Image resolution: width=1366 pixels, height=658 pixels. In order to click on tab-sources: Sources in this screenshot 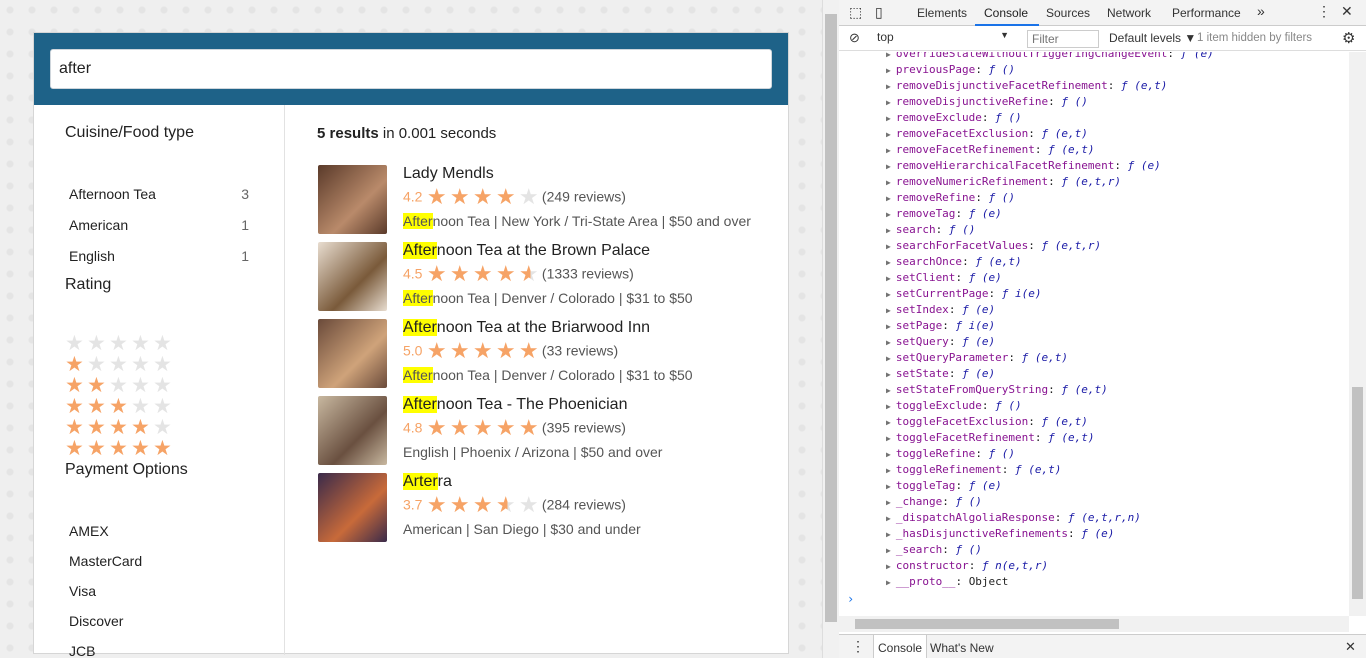, I will do `click(1068, 13)`.